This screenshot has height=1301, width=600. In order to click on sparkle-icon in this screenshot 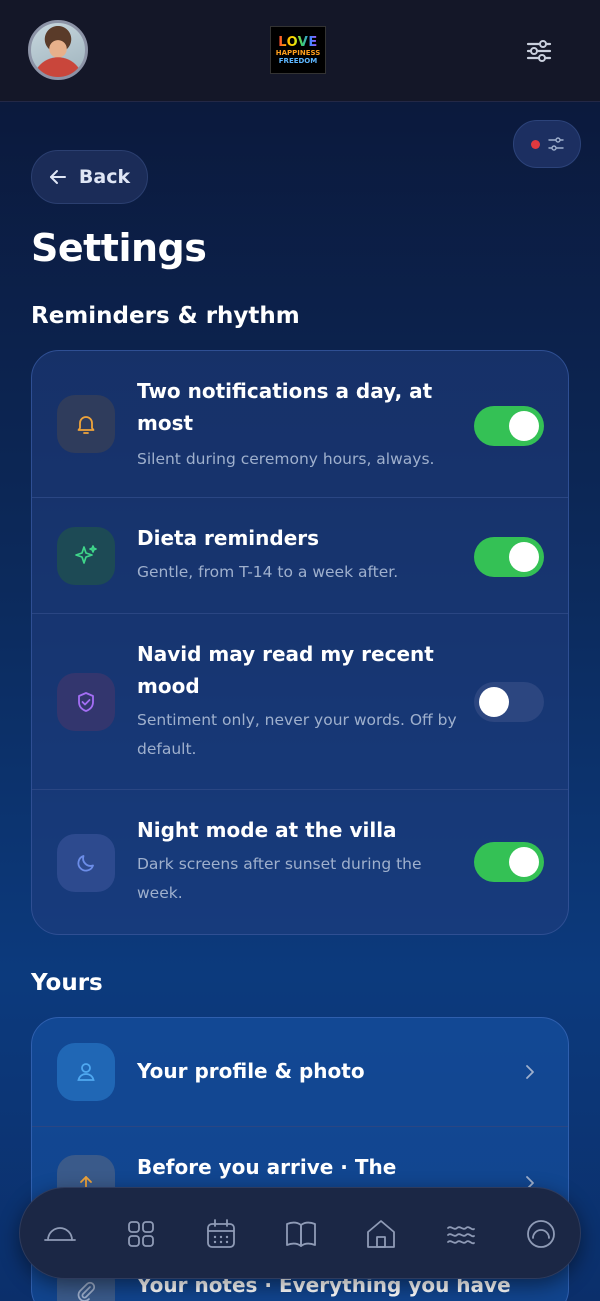, I will do `click(86, 554)`.